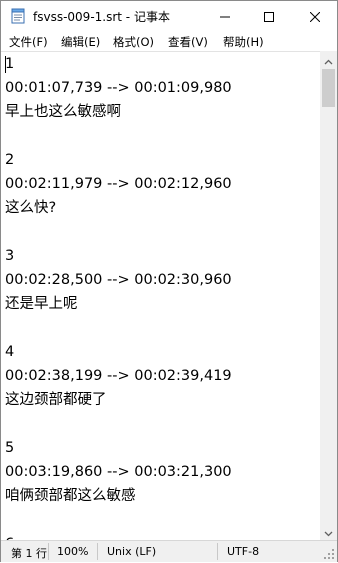 The image size is (338, 563). Describe the element at coordinates (10, 160) in the screenshot. I see `text-line: 2` at that location.